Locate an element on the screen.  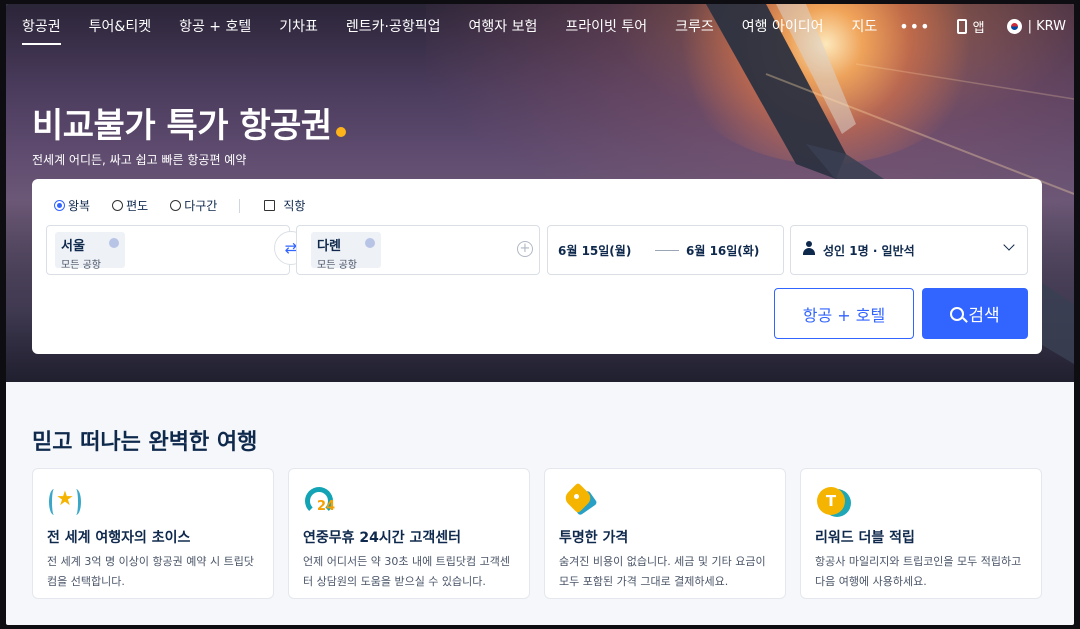
destination-field: 다롄 모든 공항 + is located at coordinates (418, 250).